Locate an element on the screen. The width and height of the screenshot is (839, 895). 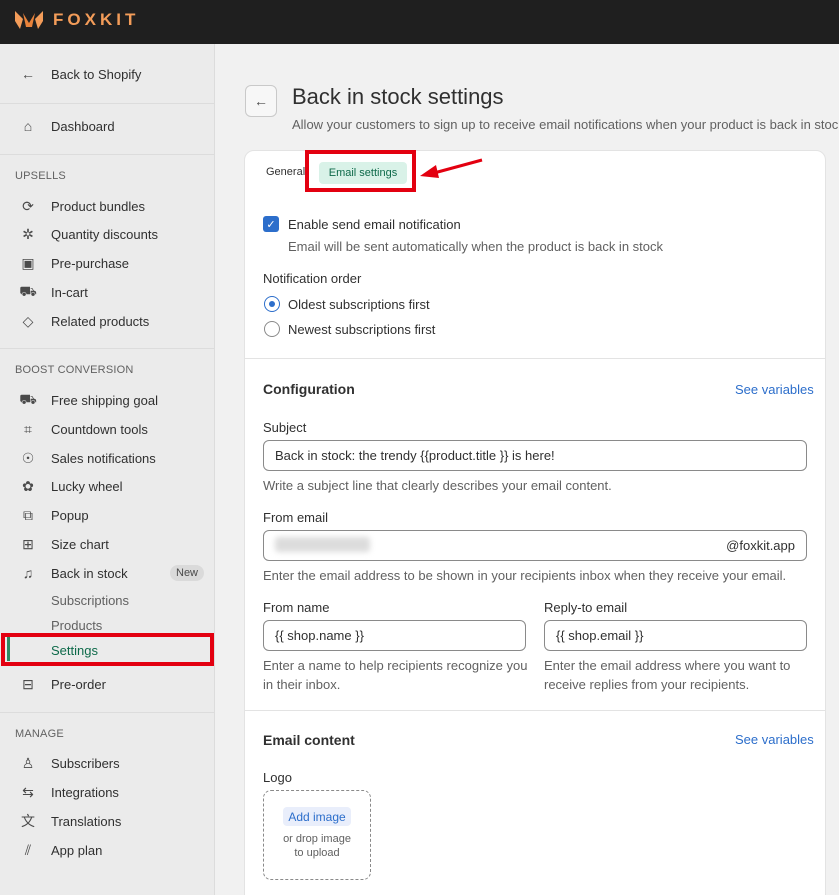
nav-label: Popup is located at coordinates (70, 515).